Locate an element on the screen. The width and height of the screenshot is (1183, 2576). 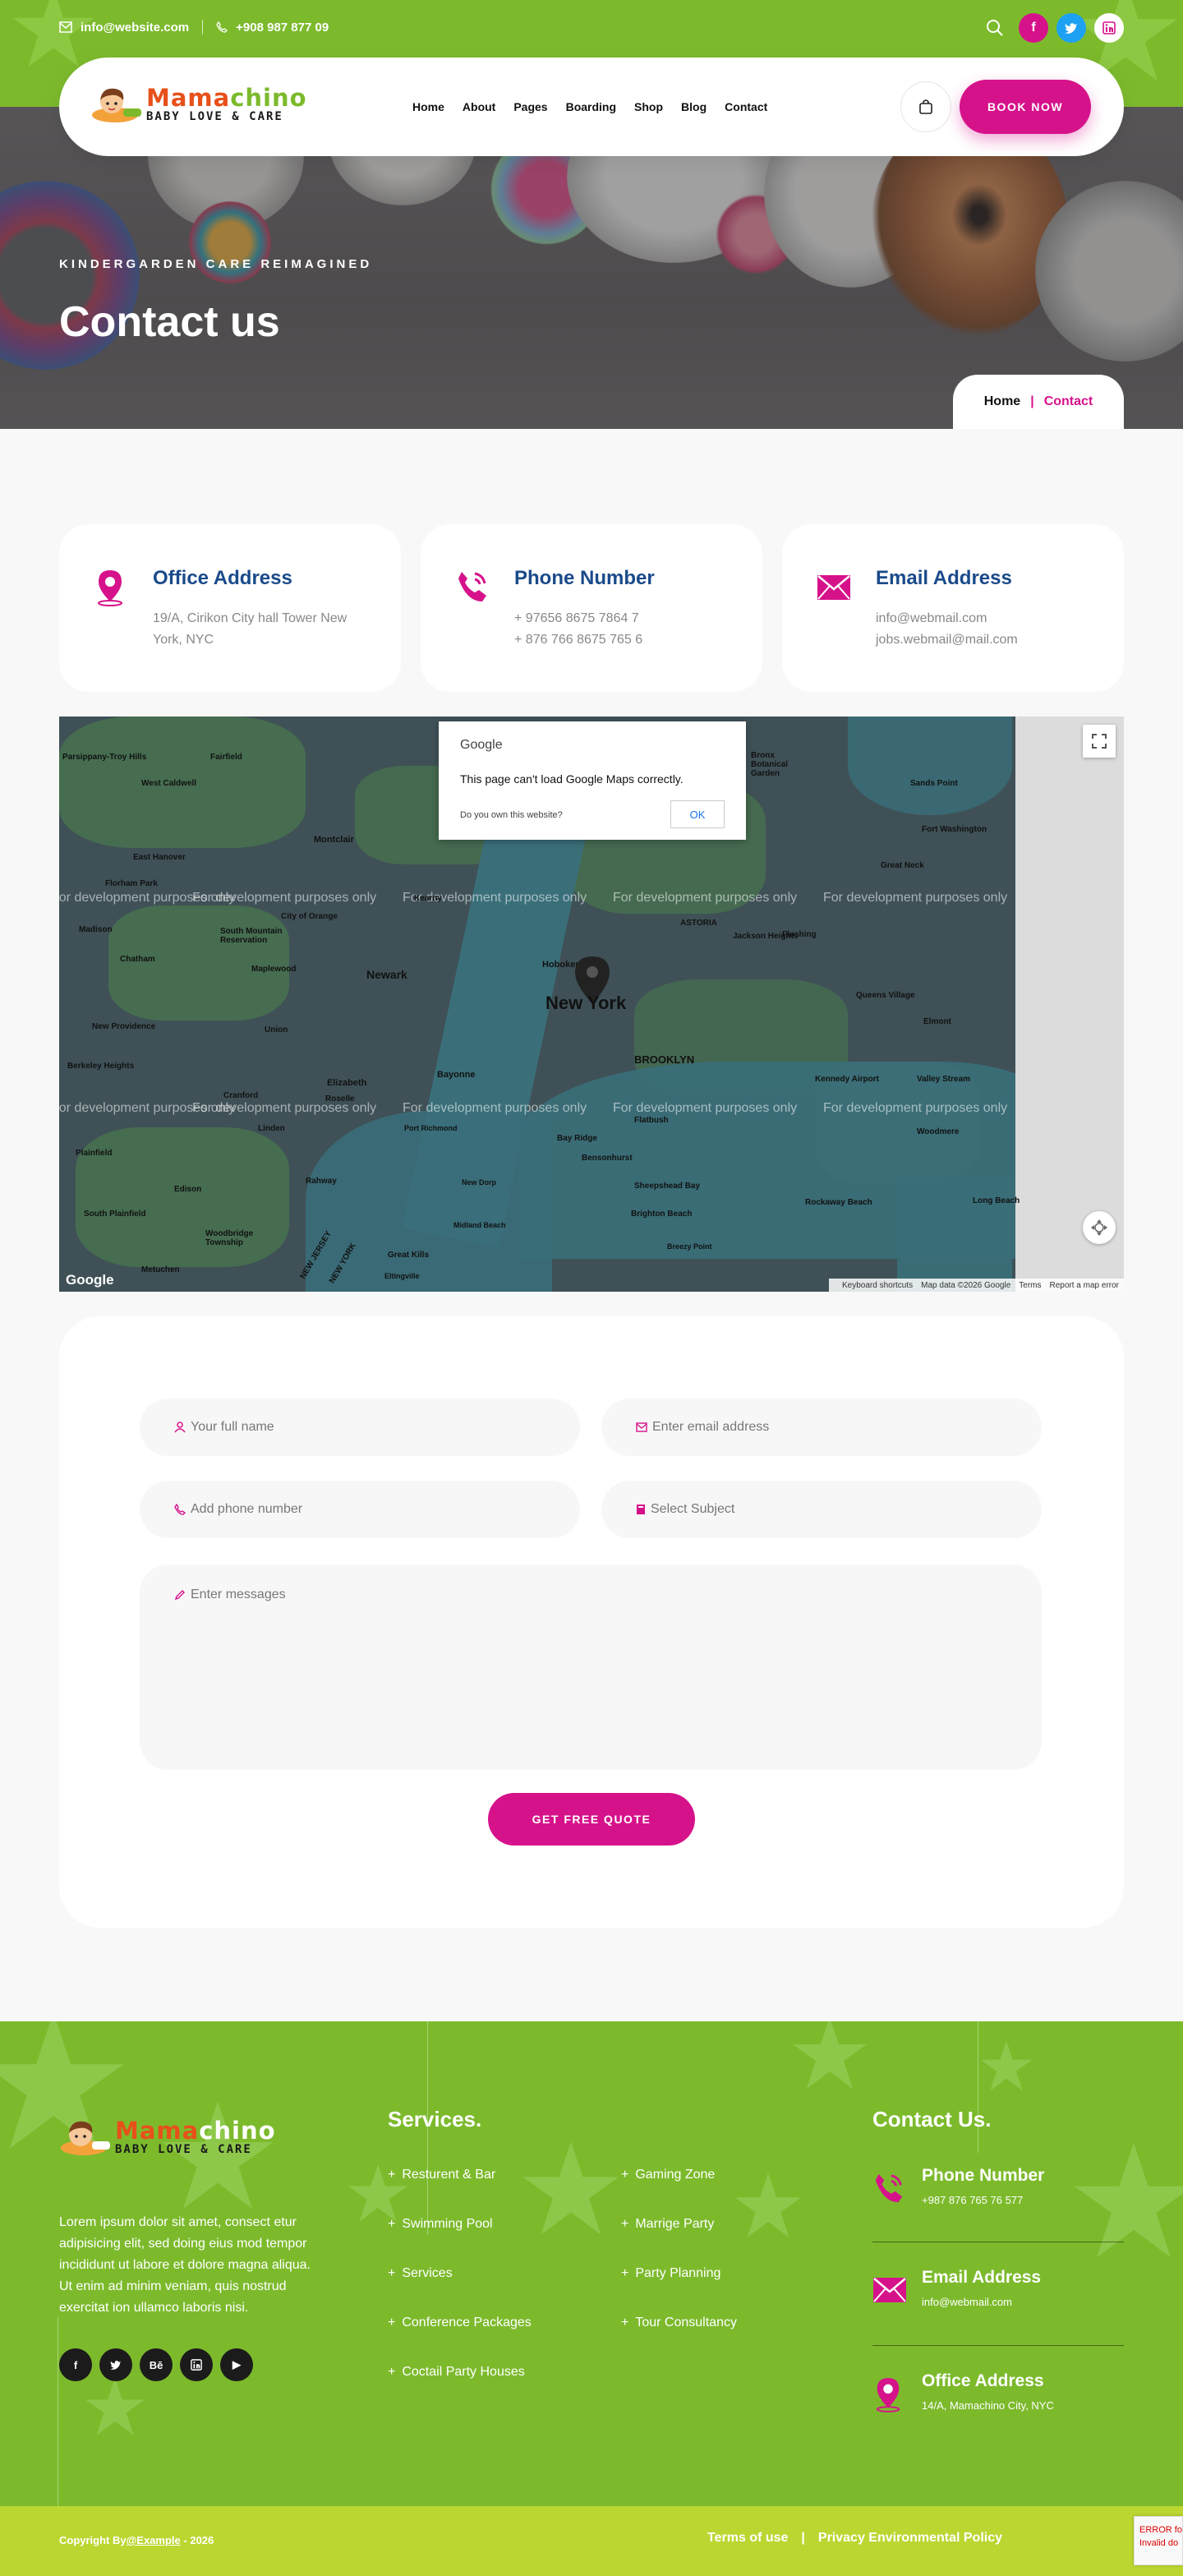
contact-heading: Contact Us. is located at coordinates (932, 2119).